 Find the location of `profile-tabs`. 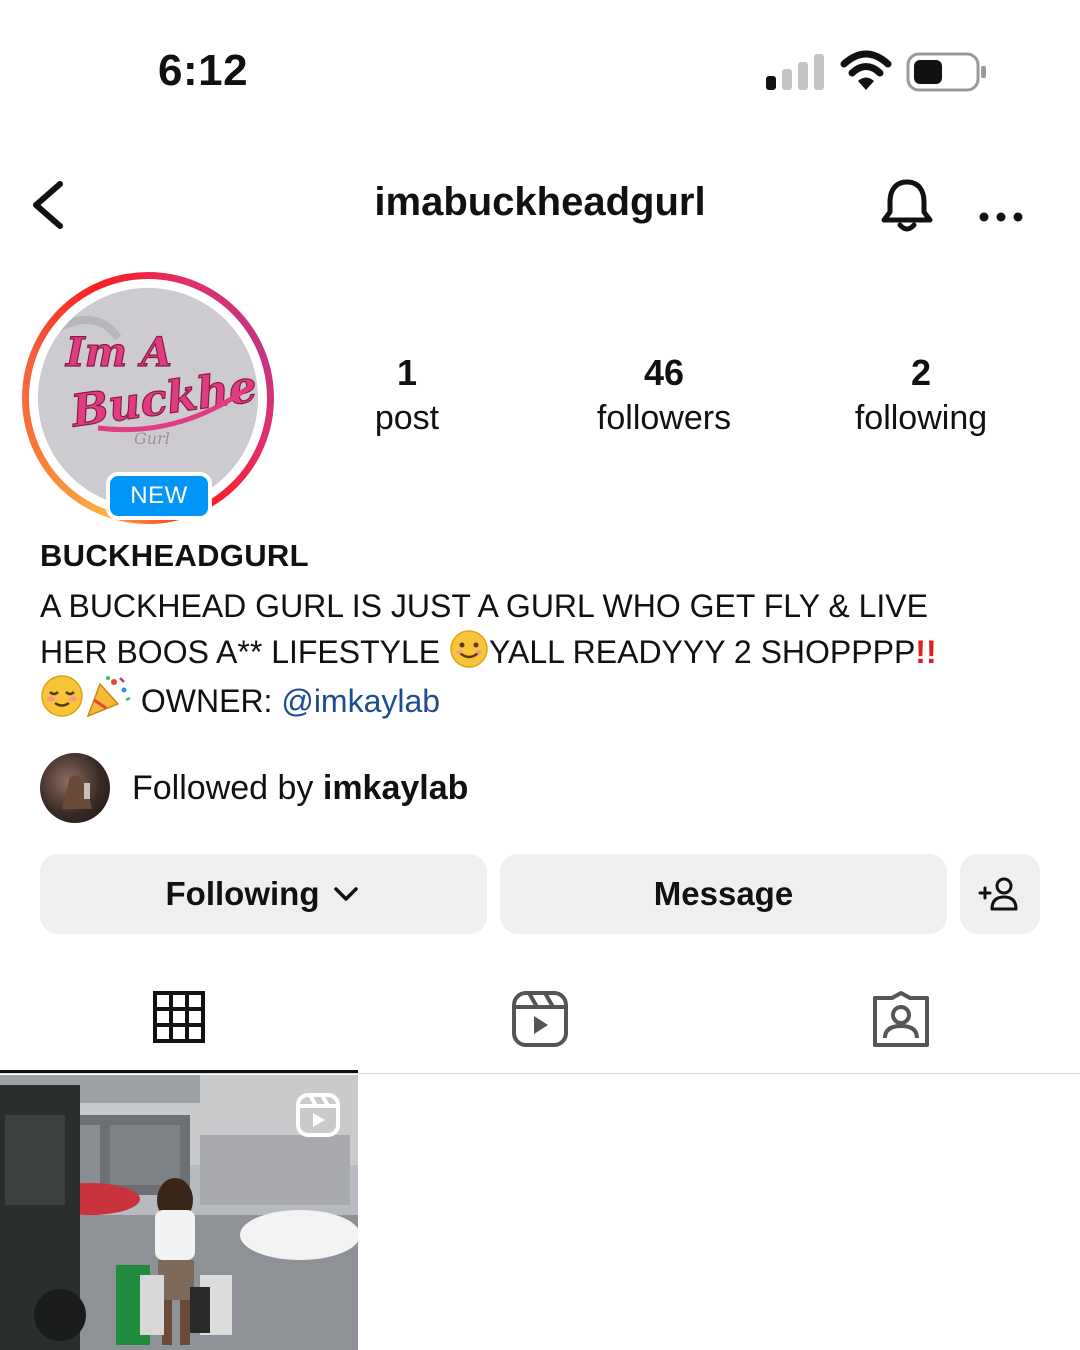

profile-tabs is located at coordinates (540, 1022).